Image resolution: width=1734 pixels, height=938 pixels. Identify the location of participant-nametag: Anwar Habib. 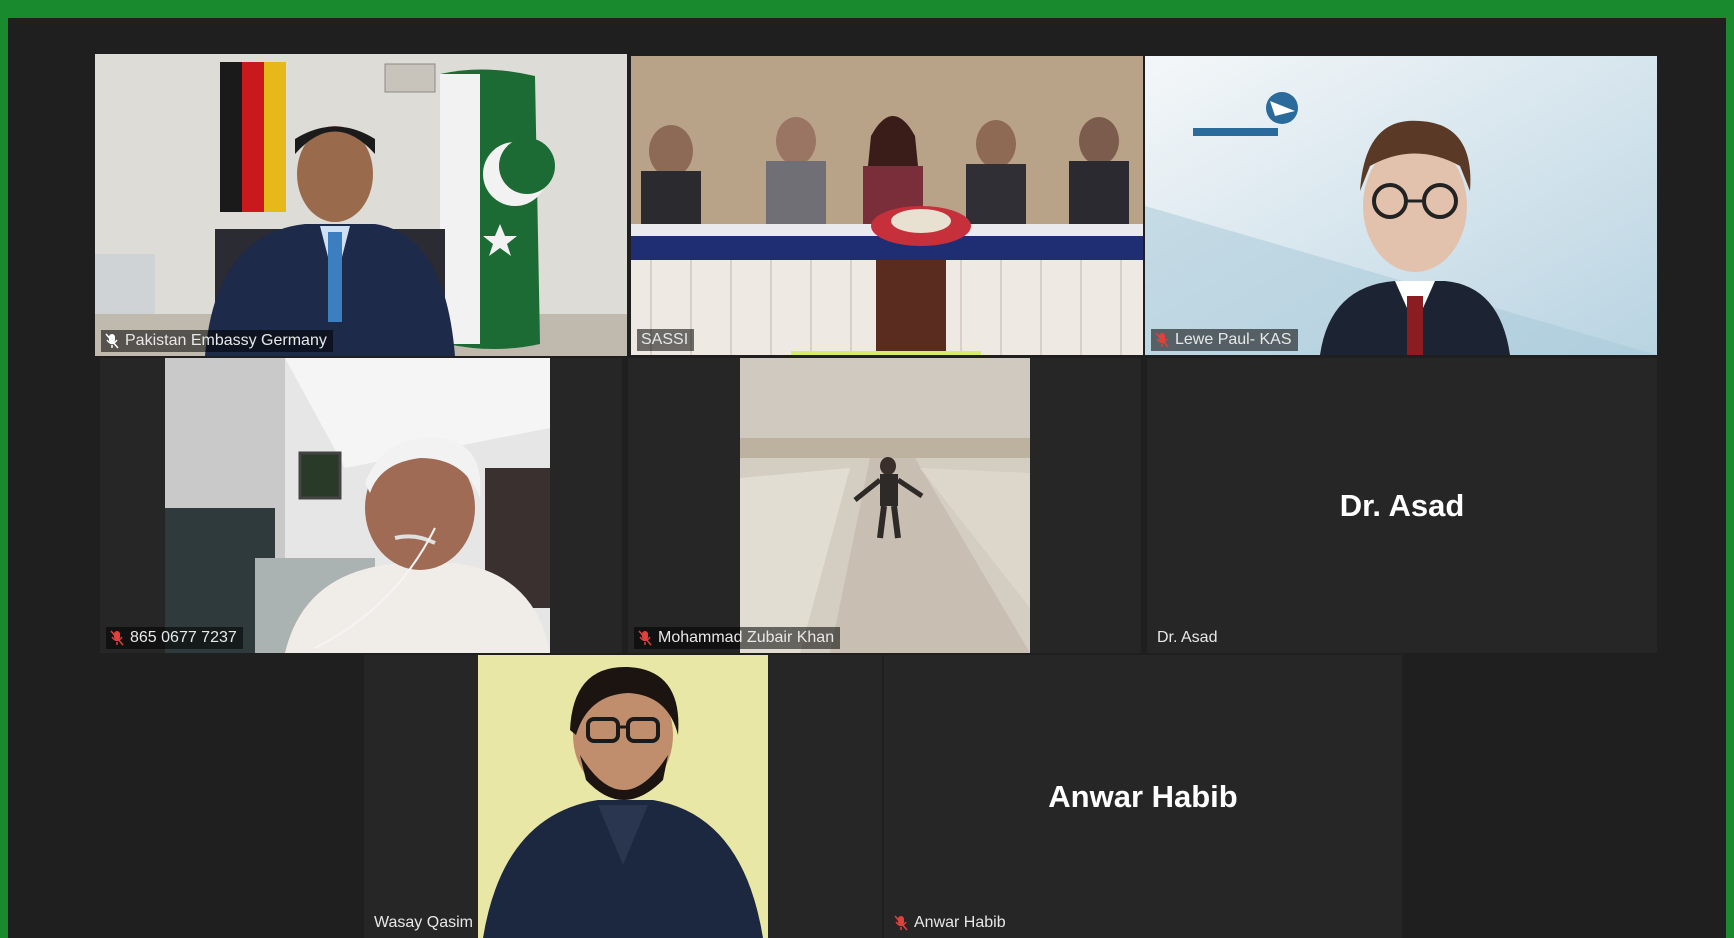
(951, 923).